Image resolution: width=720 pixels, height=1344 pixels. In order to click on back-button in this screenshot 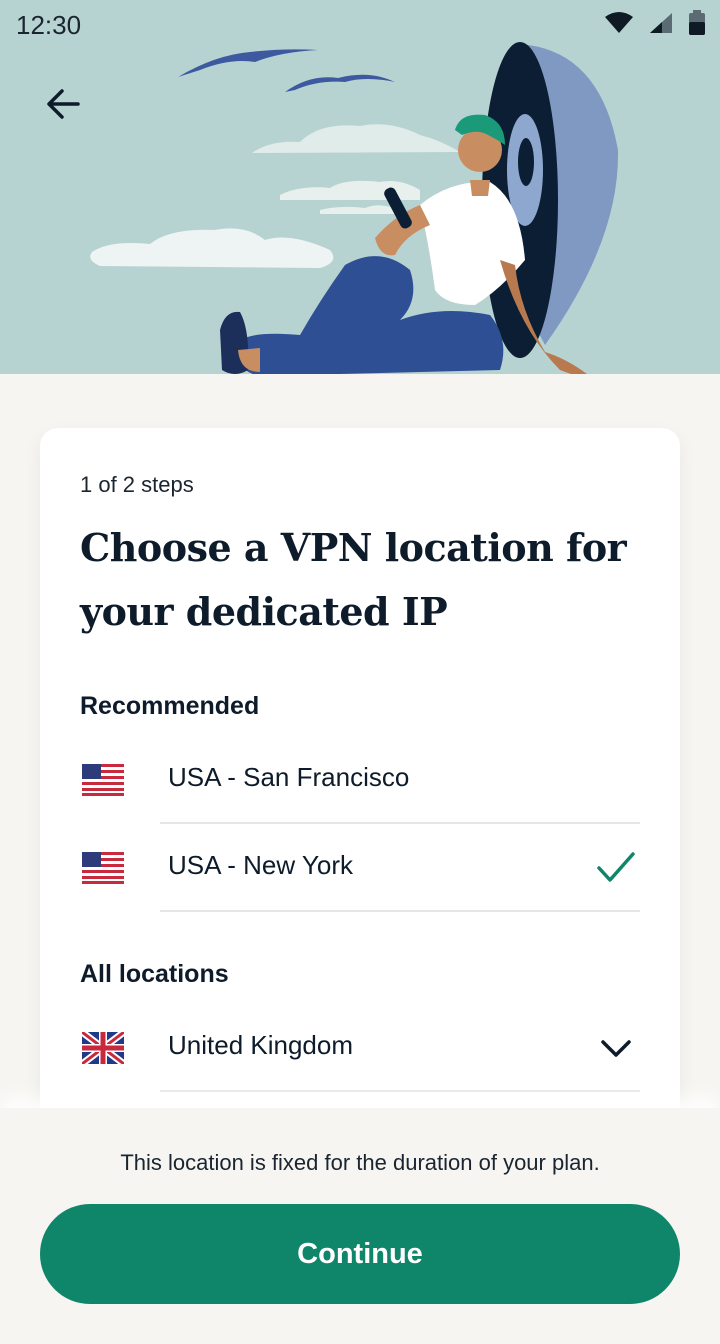, I will do `click(64, 104)`.